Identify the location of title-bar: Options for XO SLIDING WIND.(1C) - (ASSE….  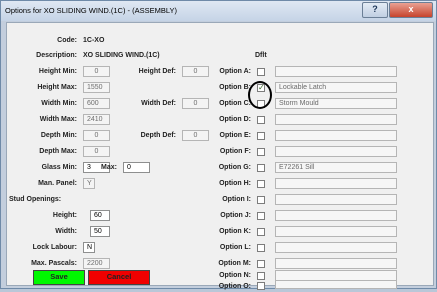
(218, 11).